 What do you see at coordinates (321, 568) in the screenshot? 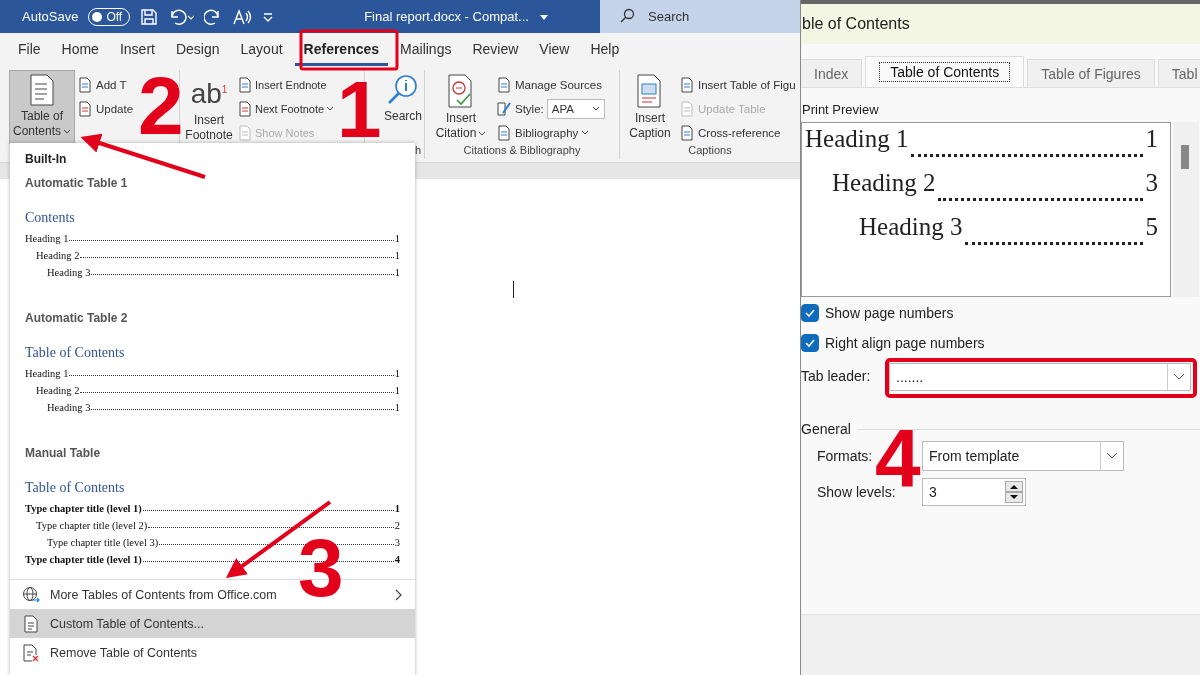
I see `step-number: 3` at bounding box center [321, 568].